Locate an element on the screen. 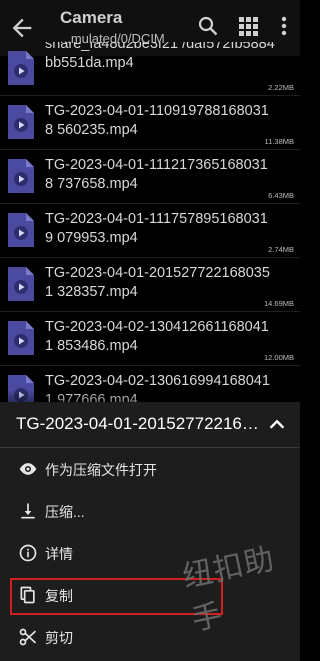 This screenshot has width=320, height=661. search-icon is located at coordinates (208, 26).